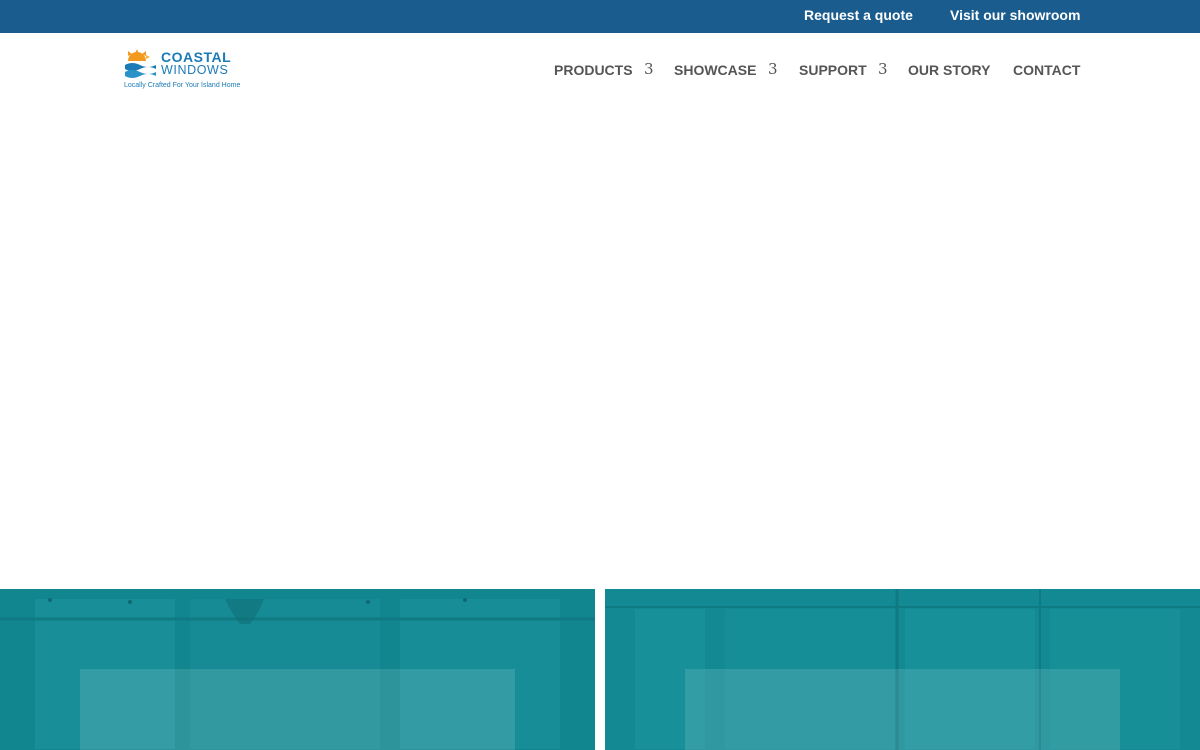 Image resolution: width=1200 pixels, height=750 pixels. Describe the element at coordinates (833, 70) in the screenshot. I see `nav-item-label: SUPPORT` at that location.